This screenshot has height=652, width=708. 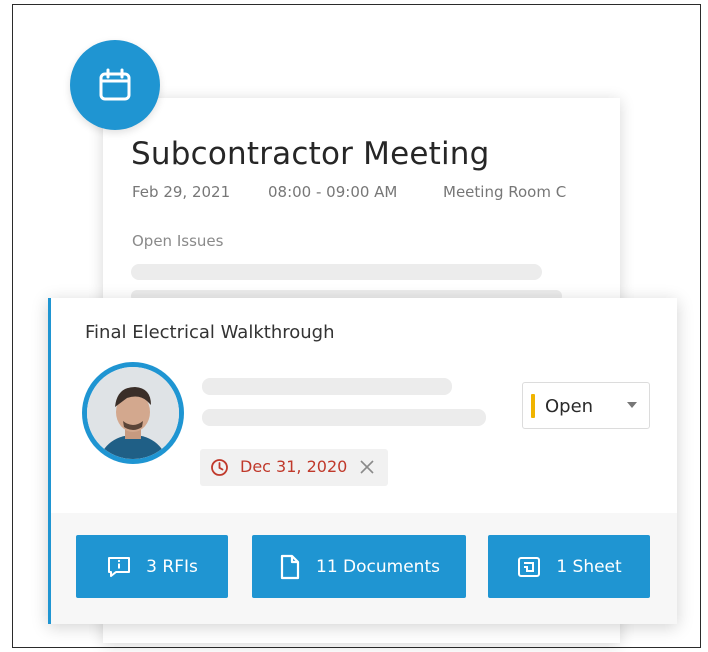 I want to click on meeting-title: Subcontractor Meeting, so click(x=310, y=154).